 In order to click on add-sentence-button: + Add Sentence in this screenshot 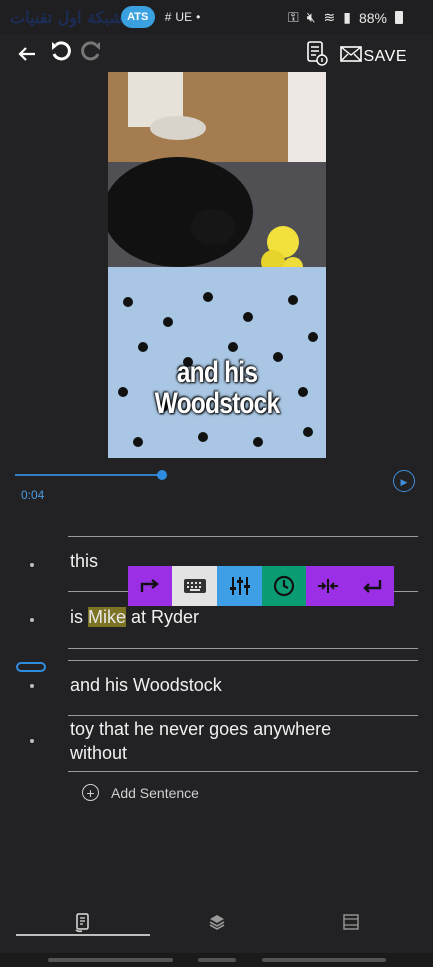, I will do `click(140, 792)`.